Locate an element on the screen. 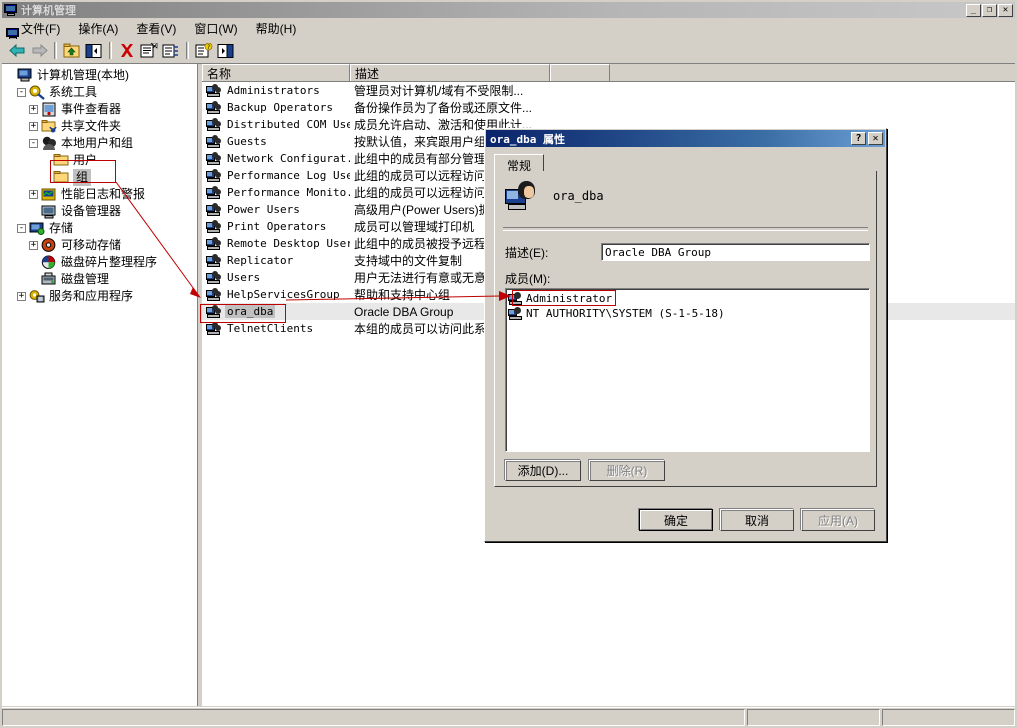 The height and width of the screenshot is (728, 1017). tree-item-1: - 系统工具 is located at coordinates (101, 92).